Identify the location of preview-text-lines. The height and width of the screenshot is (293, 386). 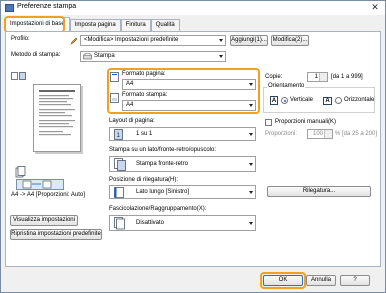
(57, 113).